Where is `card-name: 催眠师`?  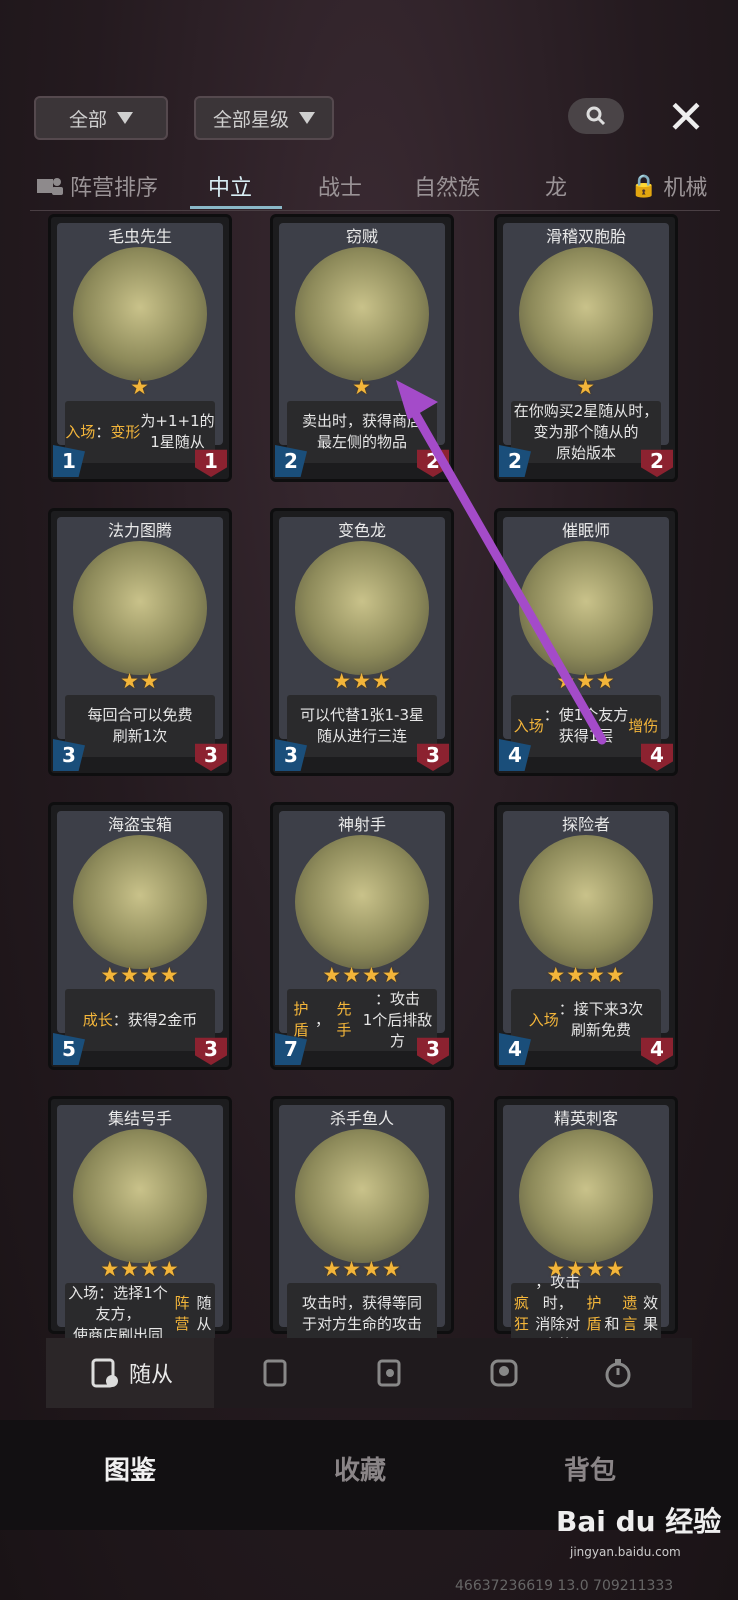 card-name: 催眠师 is located at coordinates (585, 530).